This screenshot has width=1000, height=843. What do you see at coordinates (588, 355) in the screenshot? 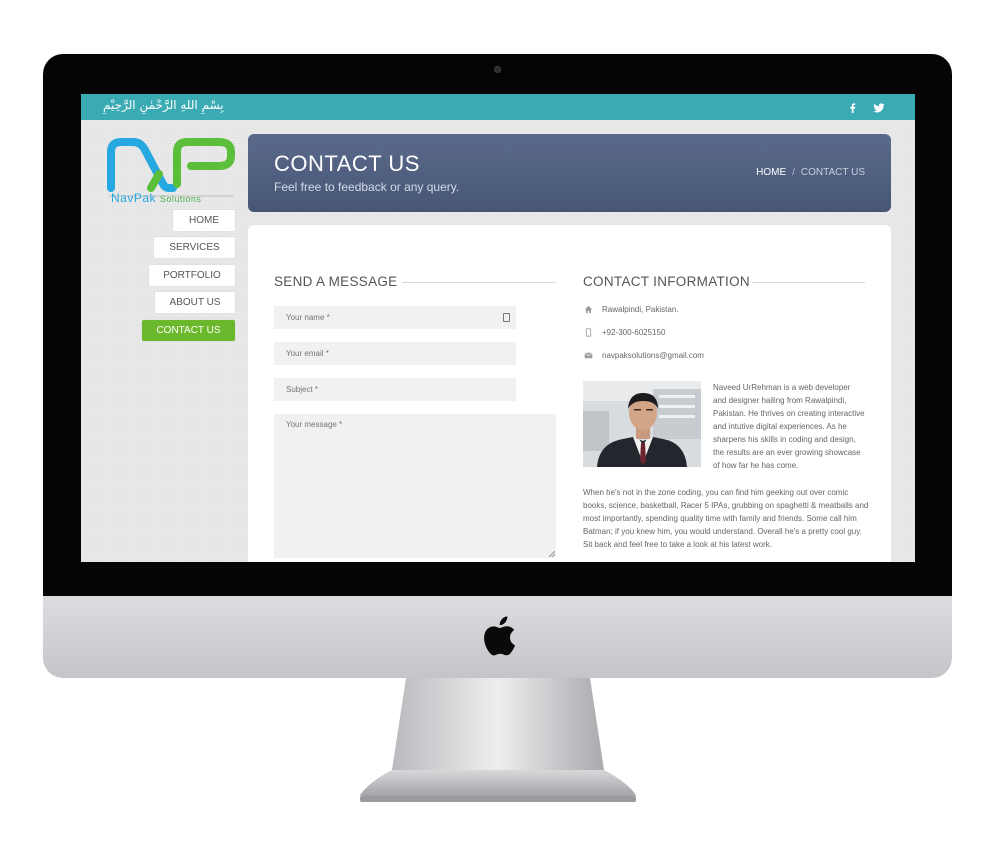
I see `envelope-icon` at bounding box center [588, 355].